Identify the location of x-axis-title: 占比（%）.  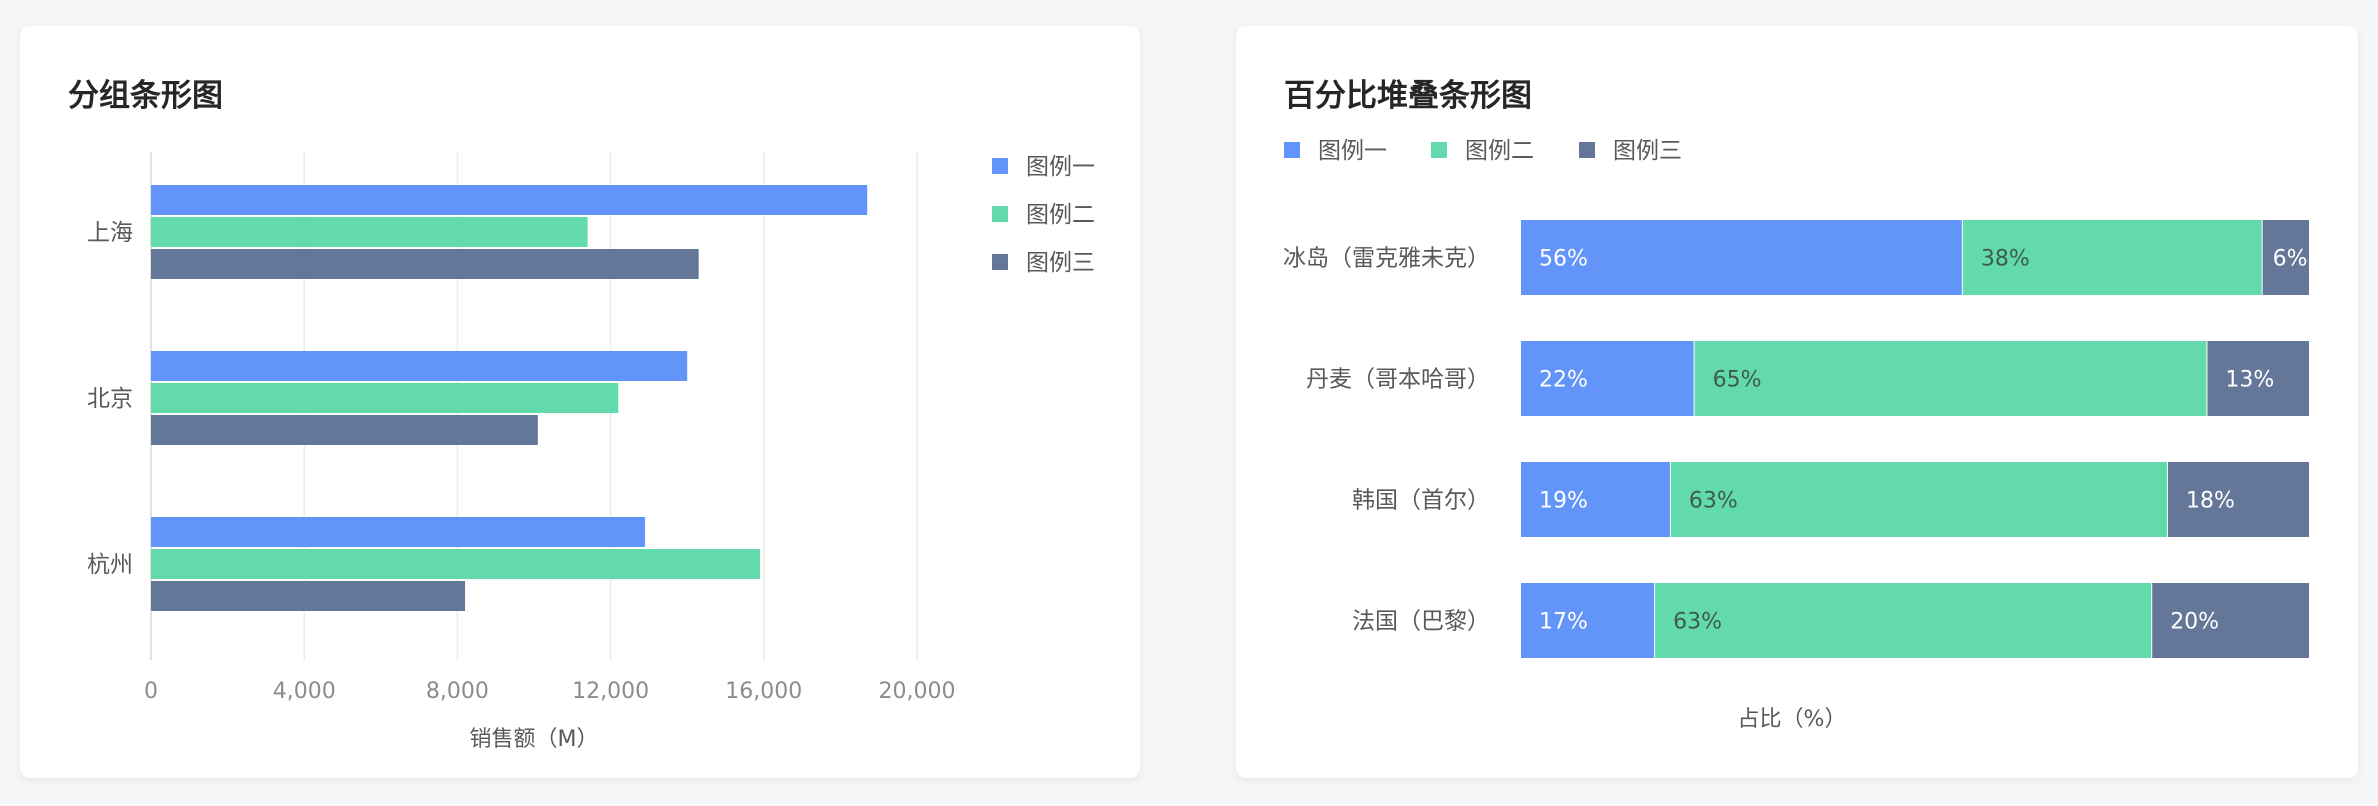
(1792, 719).